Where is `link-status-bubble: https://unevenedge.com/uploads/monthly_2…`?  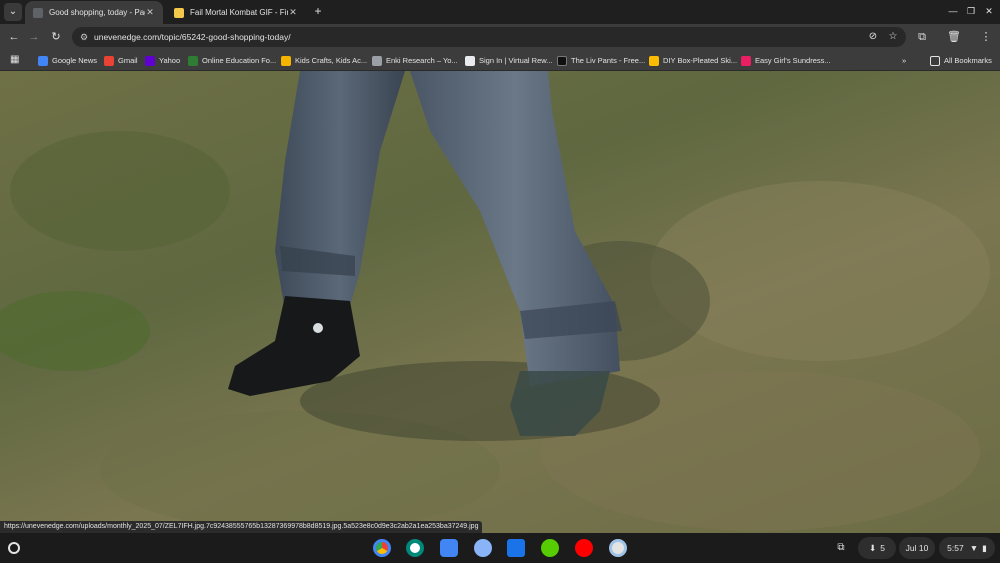
link-status-bubble: https://unevenedge.com/uploads/monthly_2… is located at coordinates (241, 527).